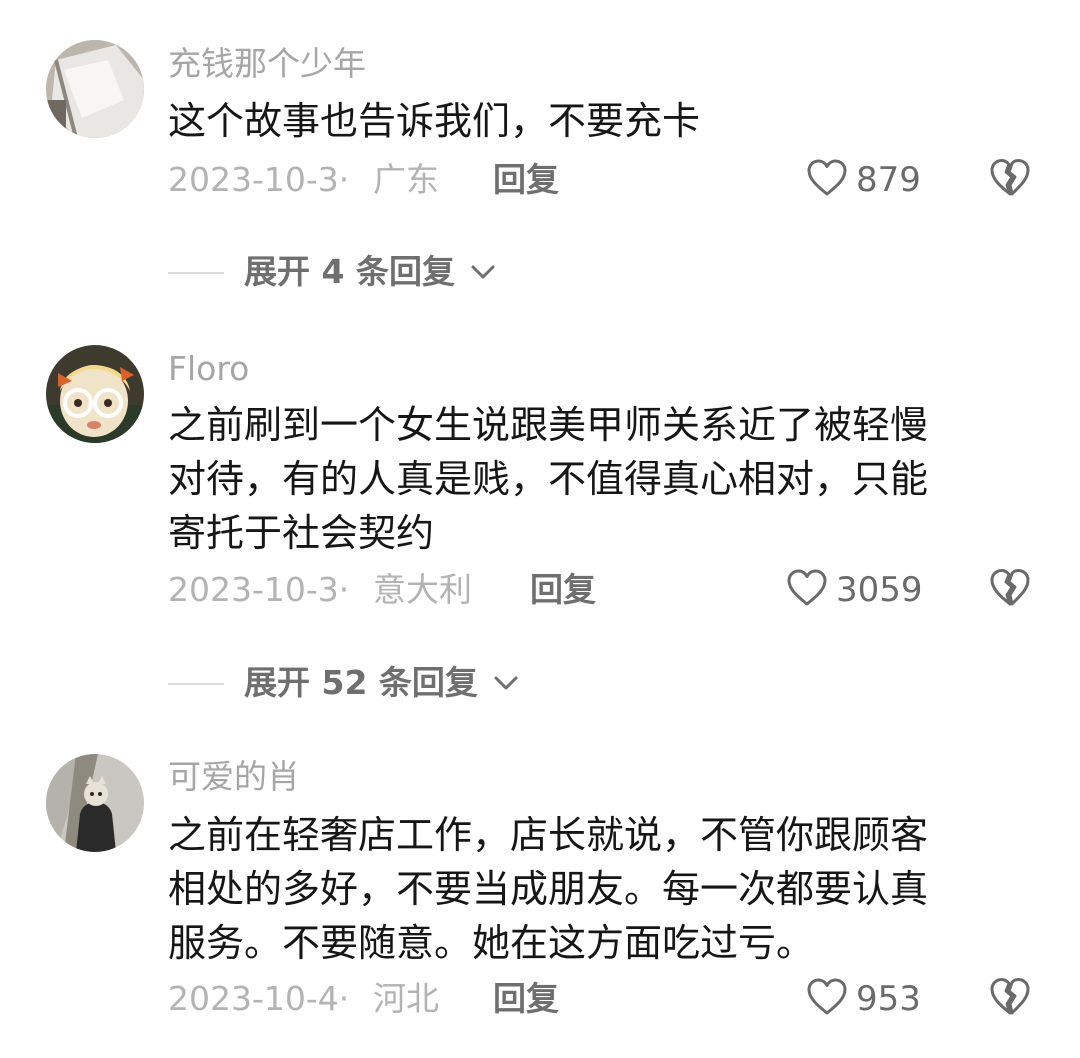 Image resolution: width=1080 pixels, height=1058 pixels. I want to click on comment-username: 可爱的肖, so click(234, 777).